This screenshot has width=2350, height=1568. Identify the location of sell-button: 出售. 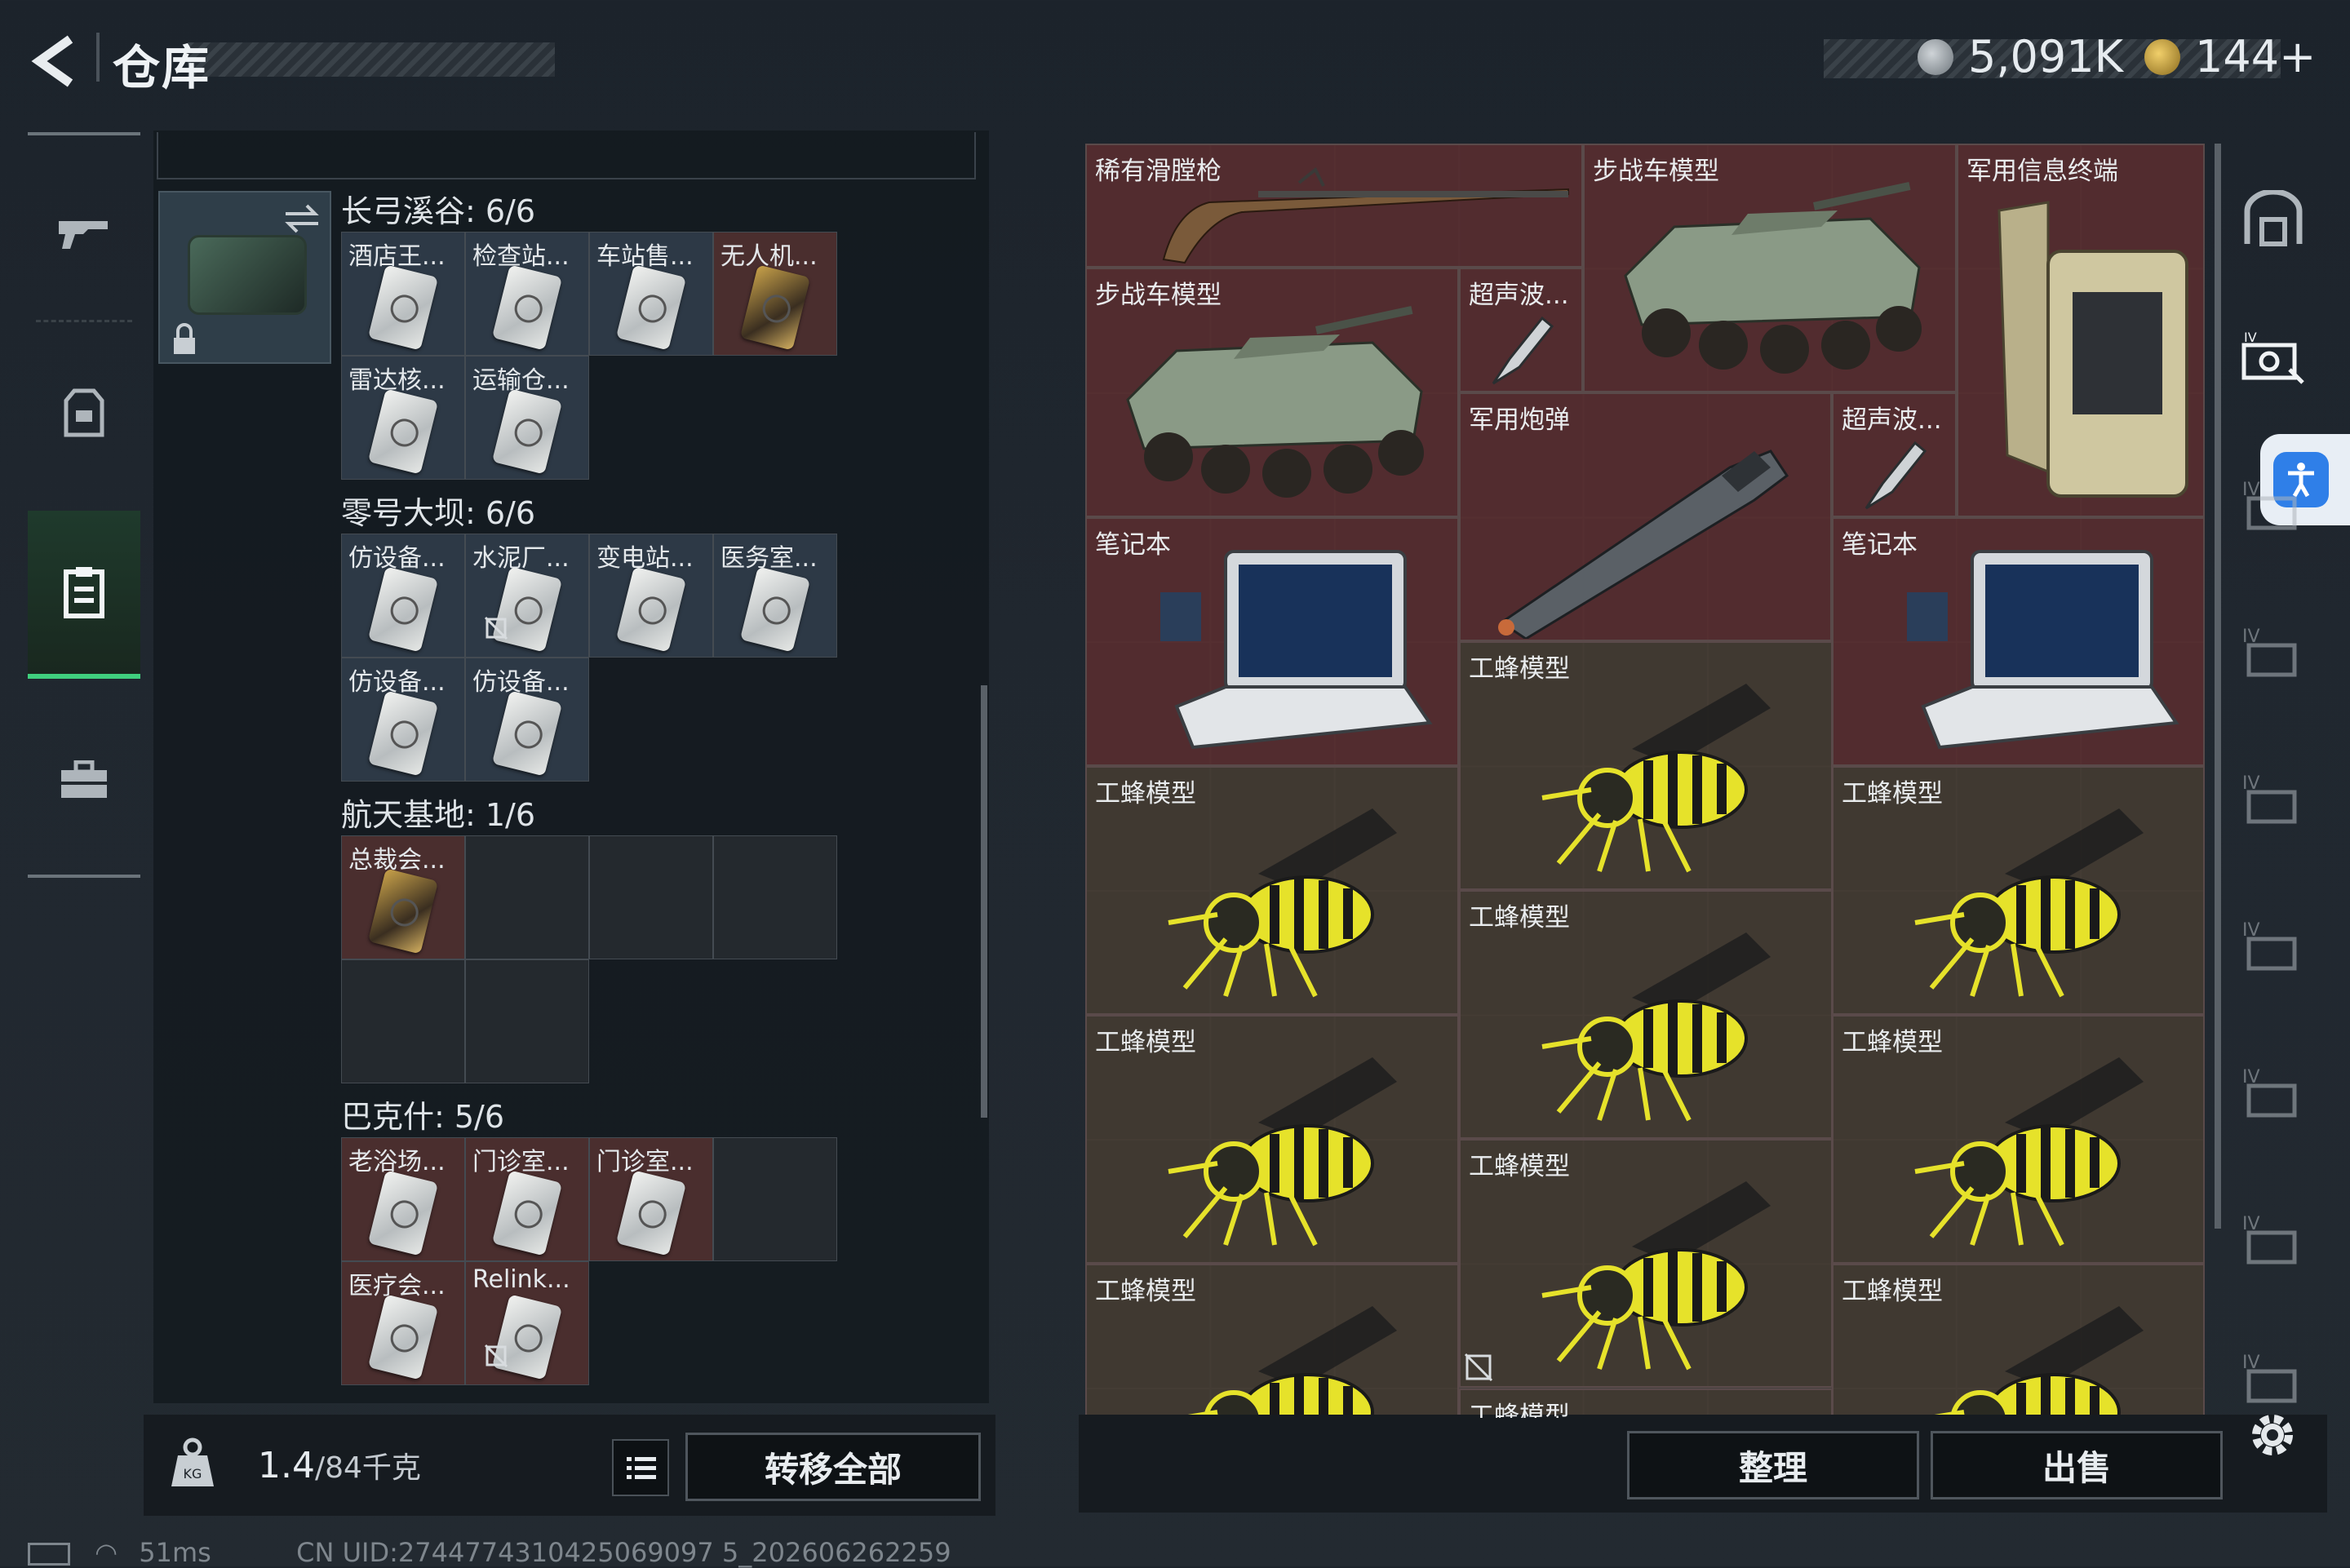
(2077, 1465).